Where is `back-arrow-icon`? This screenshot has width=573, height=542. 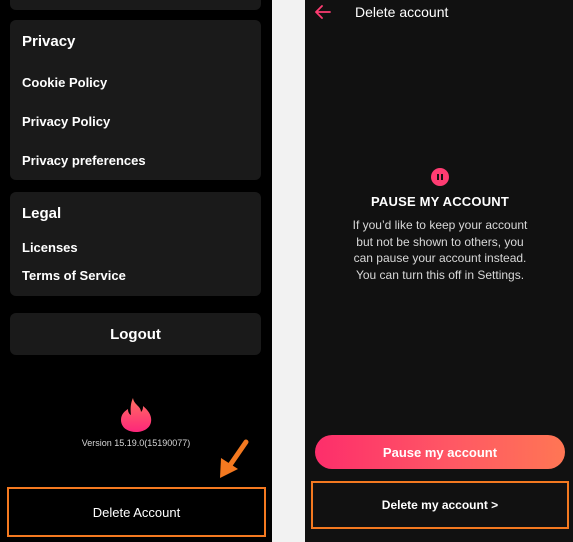
back-arrow-icon is located at coordinates (323, 12).